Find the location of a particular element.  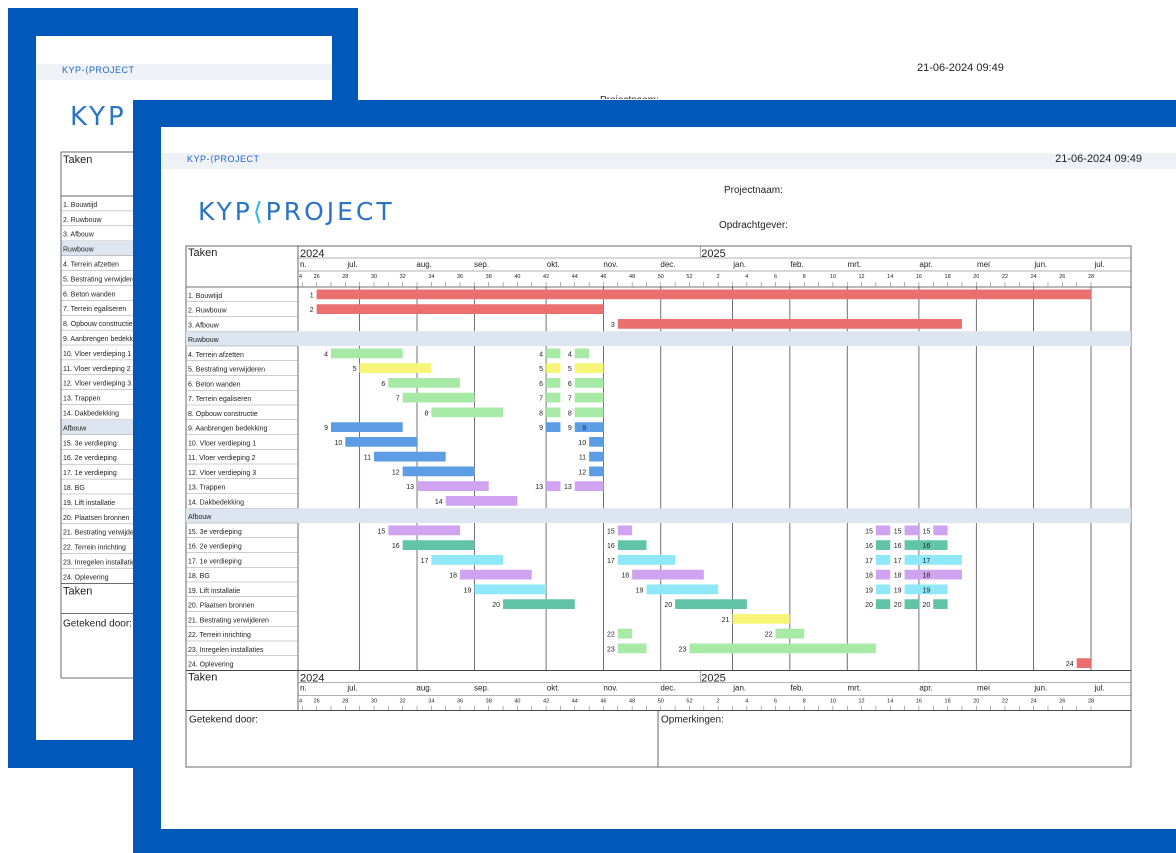

task-bar-number: 13 is located at coordinates (539, 487).